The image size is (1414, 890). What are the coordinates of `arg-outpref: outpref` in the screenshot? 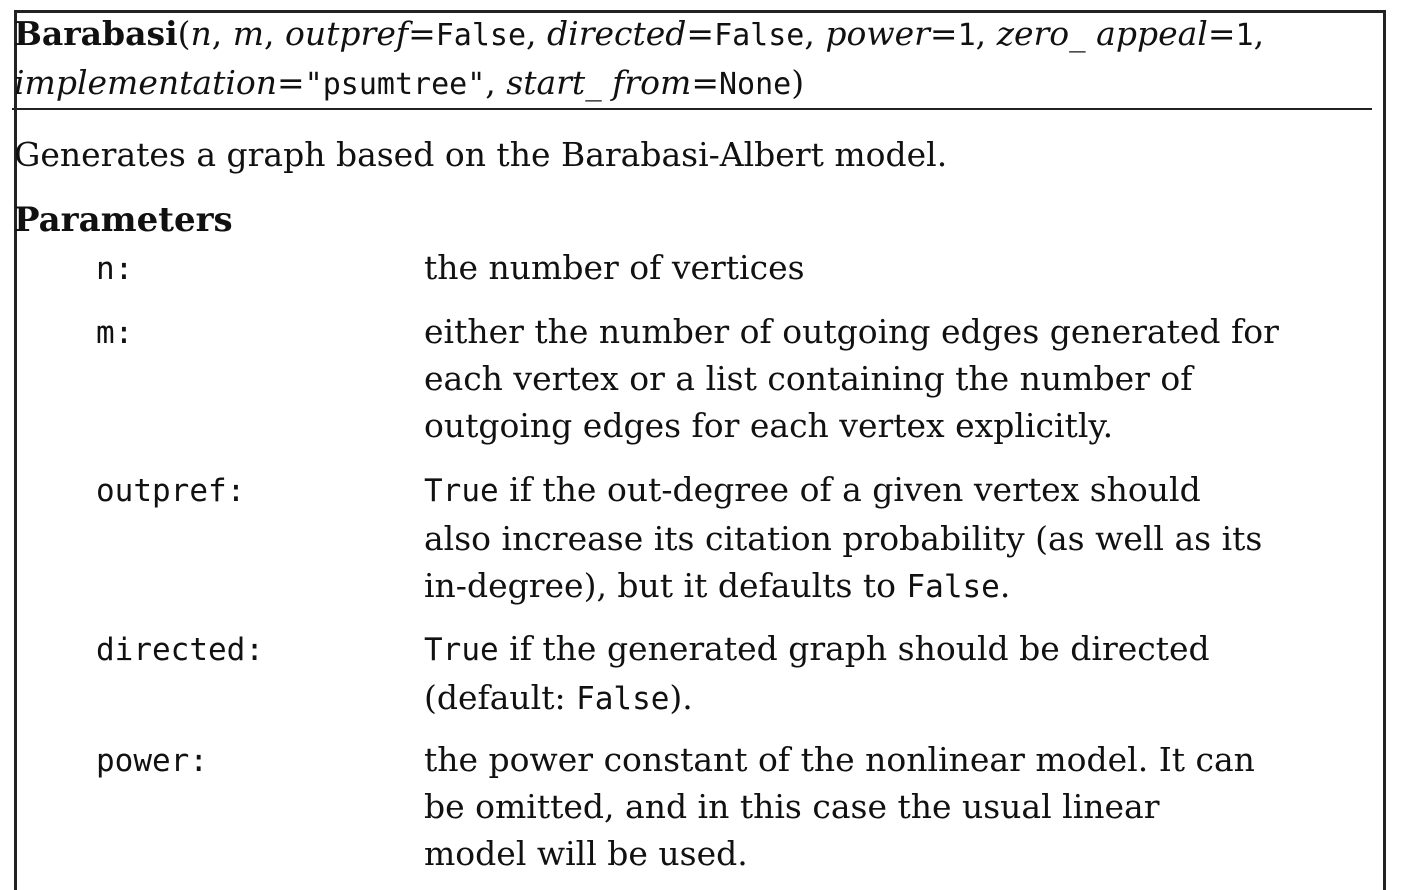 It's located at (347, 33).